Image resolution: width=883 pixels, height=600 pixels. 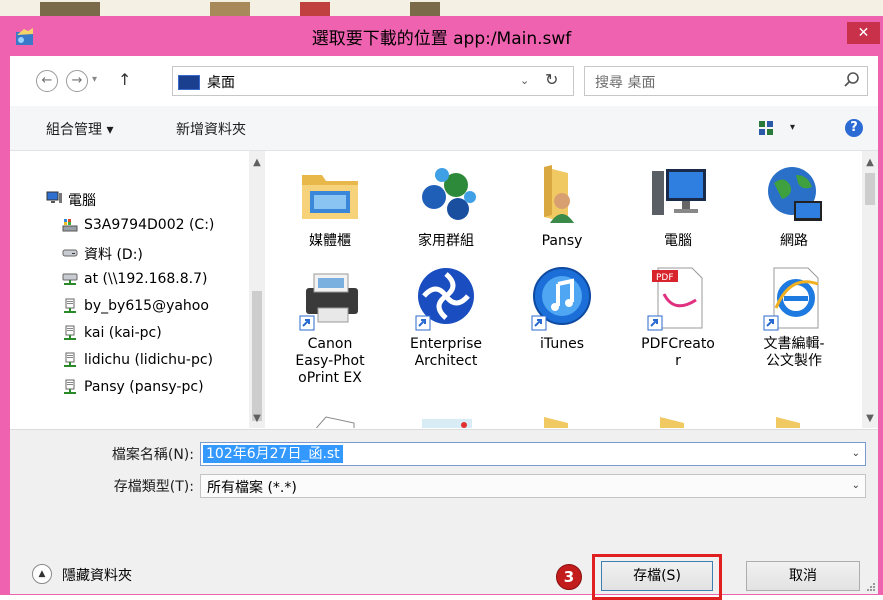 What do you see at coordinates (551, 79) in the screenshot?
I see `refresh-button: ↻` at bounding box center [551, 79].